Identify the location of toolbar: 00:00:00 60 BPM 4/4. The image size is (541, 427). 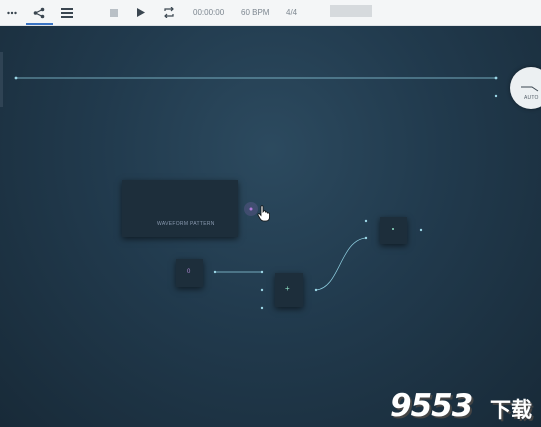
(270, 13).